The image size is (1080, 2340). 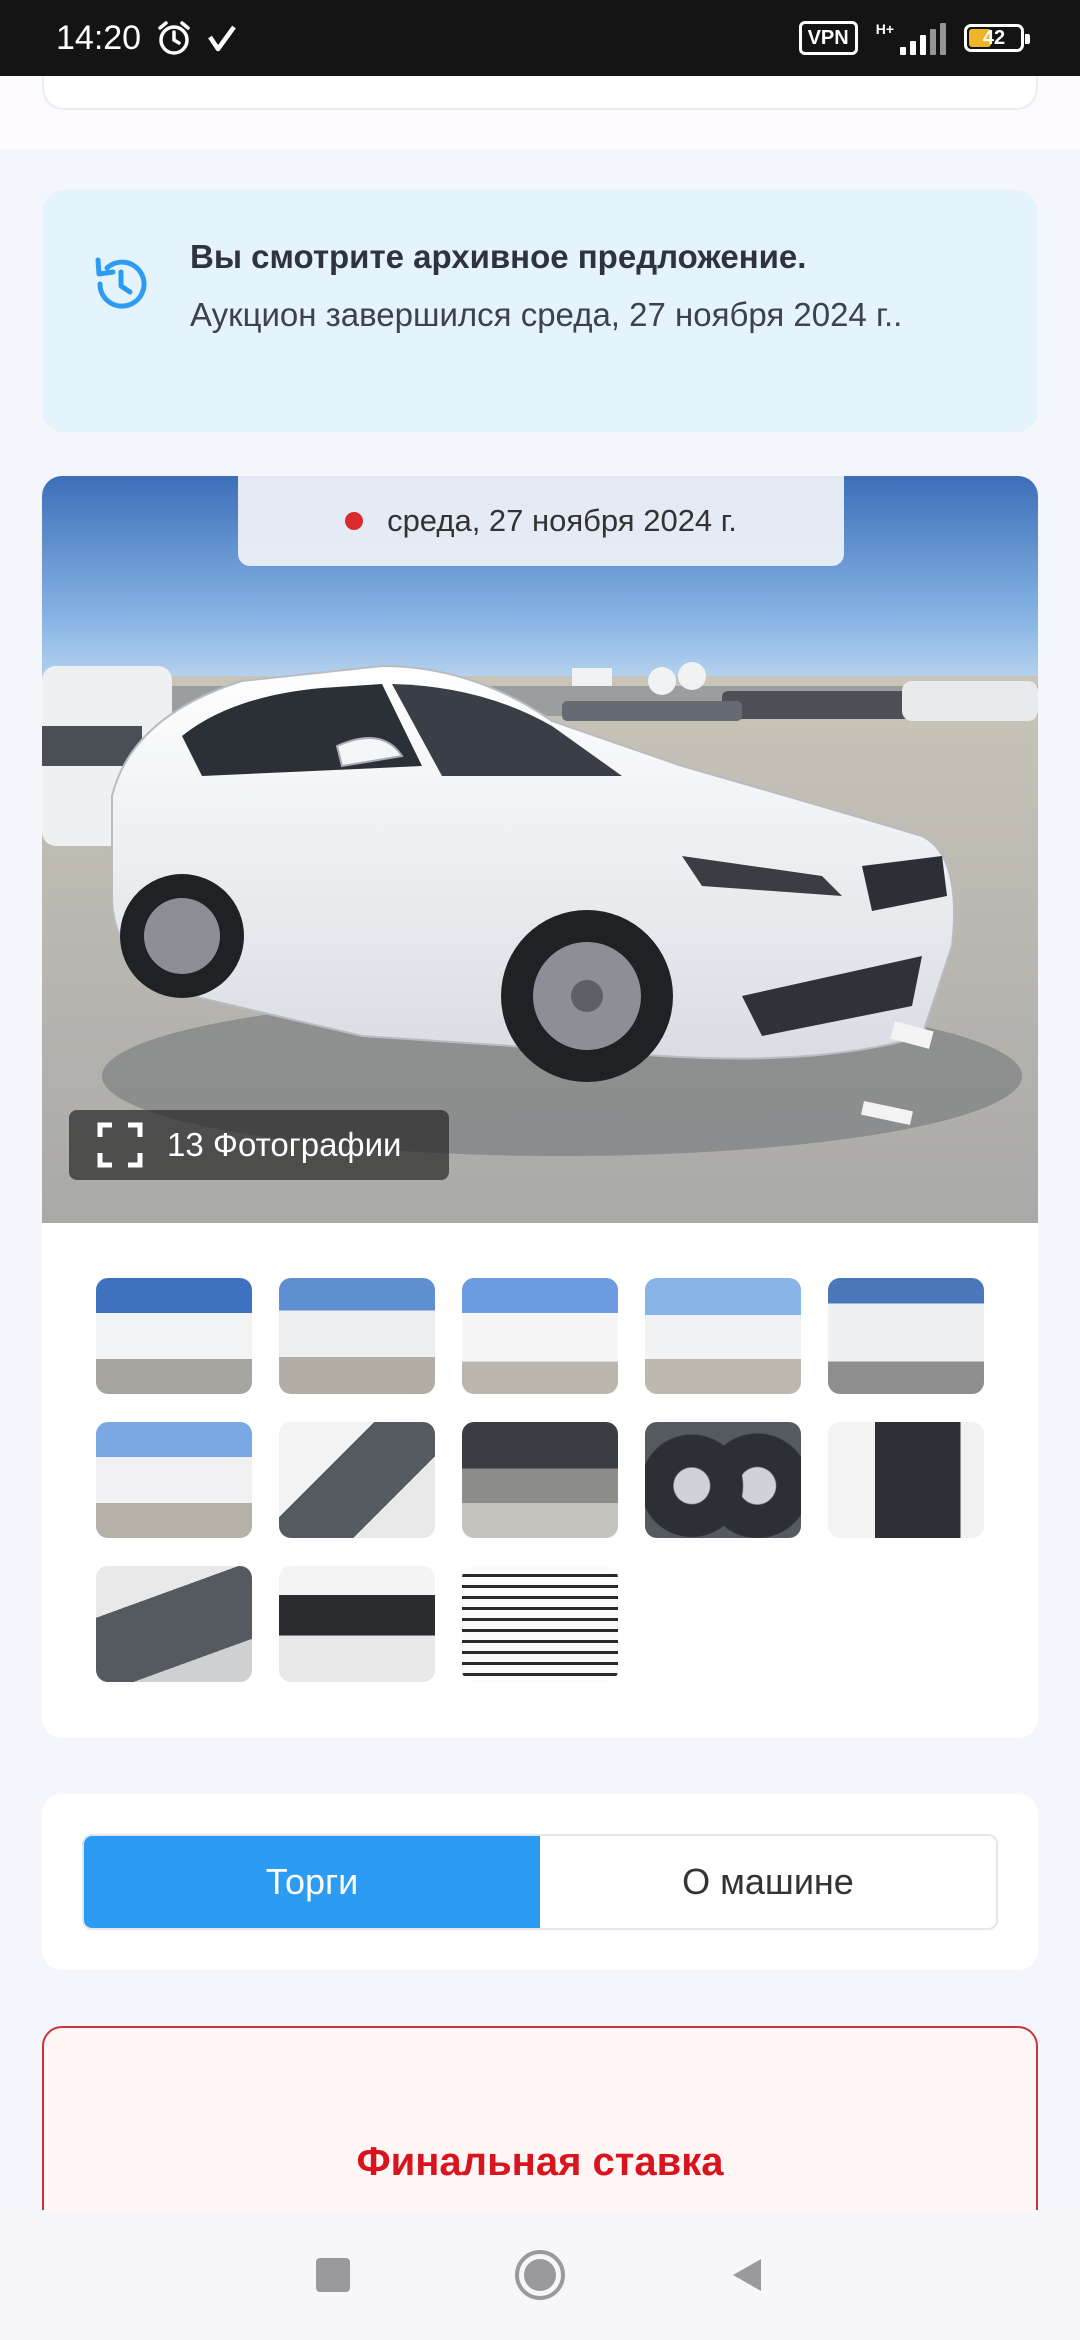 I want to click on home-button, so click(x=540, y=2275).